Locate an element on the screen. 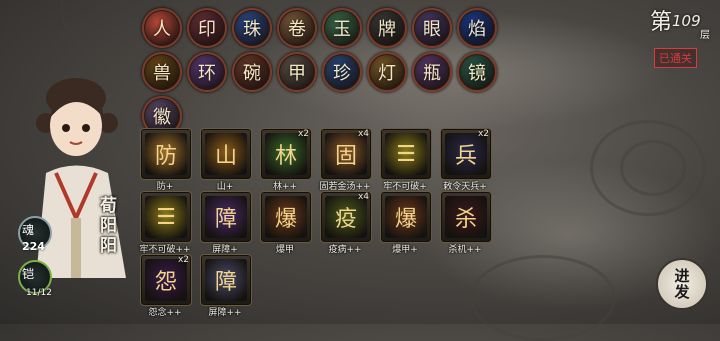 Image resolution: width=720 pixels, height=341 pixels. card-slot: 疫 x4 is located at coordinates (346, 217).